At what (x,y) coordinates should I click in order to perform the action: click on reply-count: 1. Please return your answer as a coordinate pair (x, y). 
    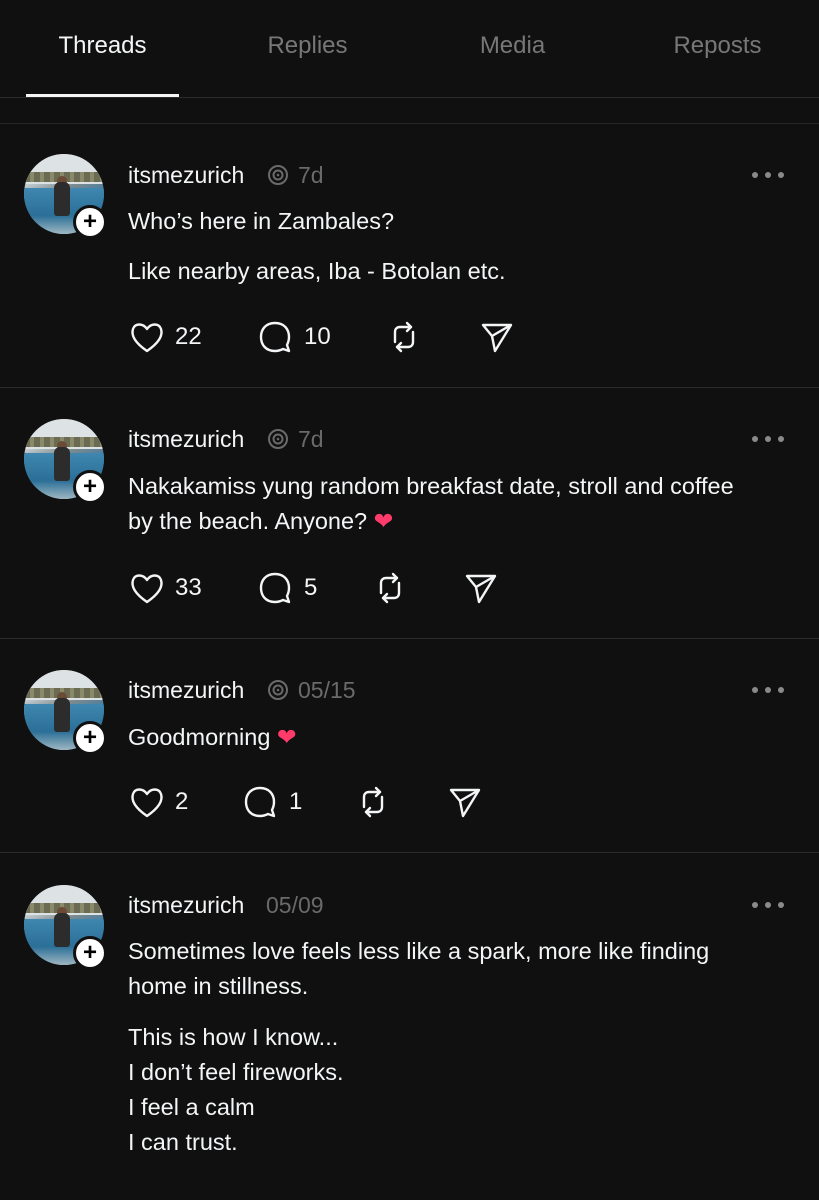
    Looking at the image, I should click on (296, 801).